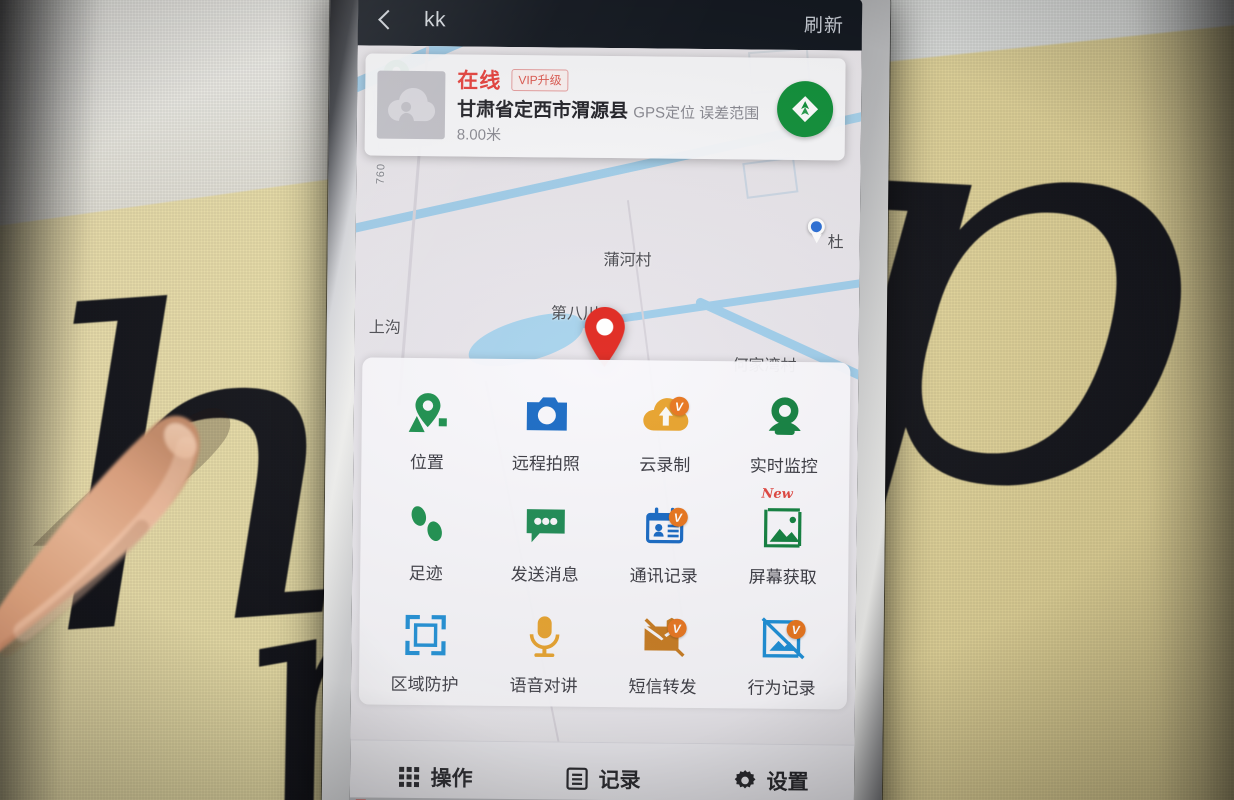 Image resolution: width=1234 pixels, height=800 pixels. I want to click on navigation-diamond-icon, so click(805, 108).